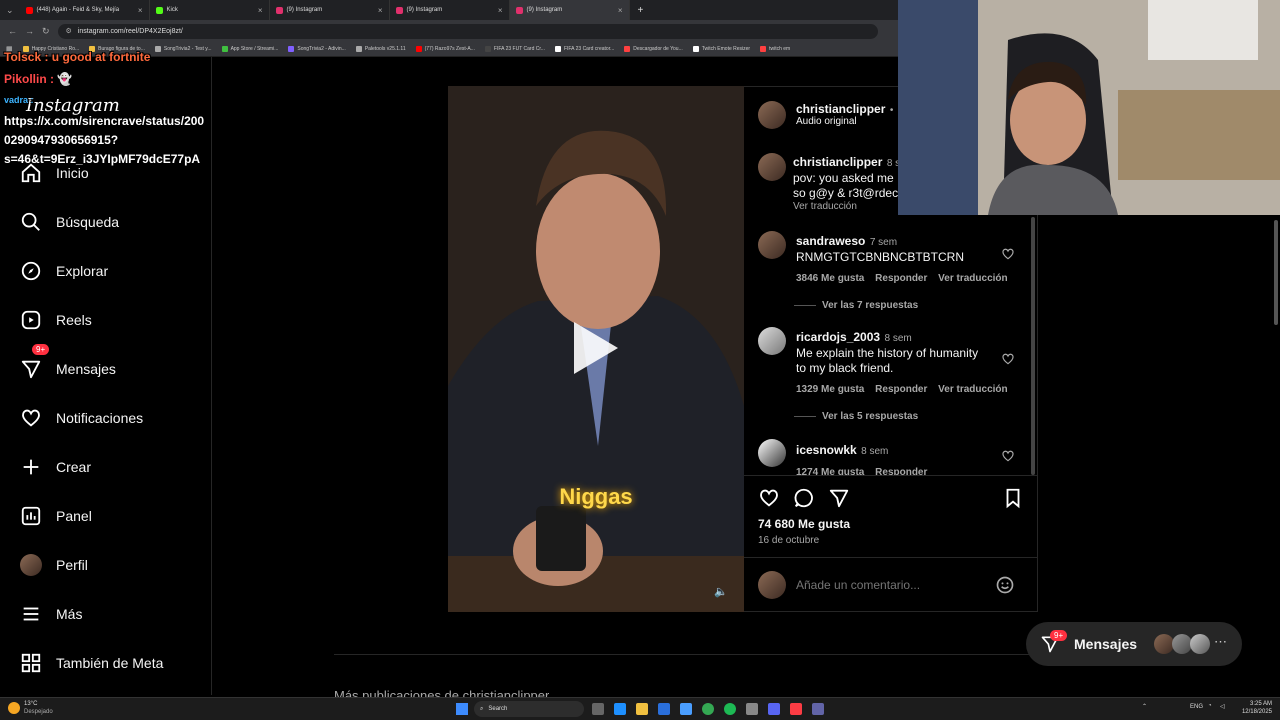  Describe the element at coordinates (775, 49) in the screenshot. I see `bookmark: twitch em` at that location.